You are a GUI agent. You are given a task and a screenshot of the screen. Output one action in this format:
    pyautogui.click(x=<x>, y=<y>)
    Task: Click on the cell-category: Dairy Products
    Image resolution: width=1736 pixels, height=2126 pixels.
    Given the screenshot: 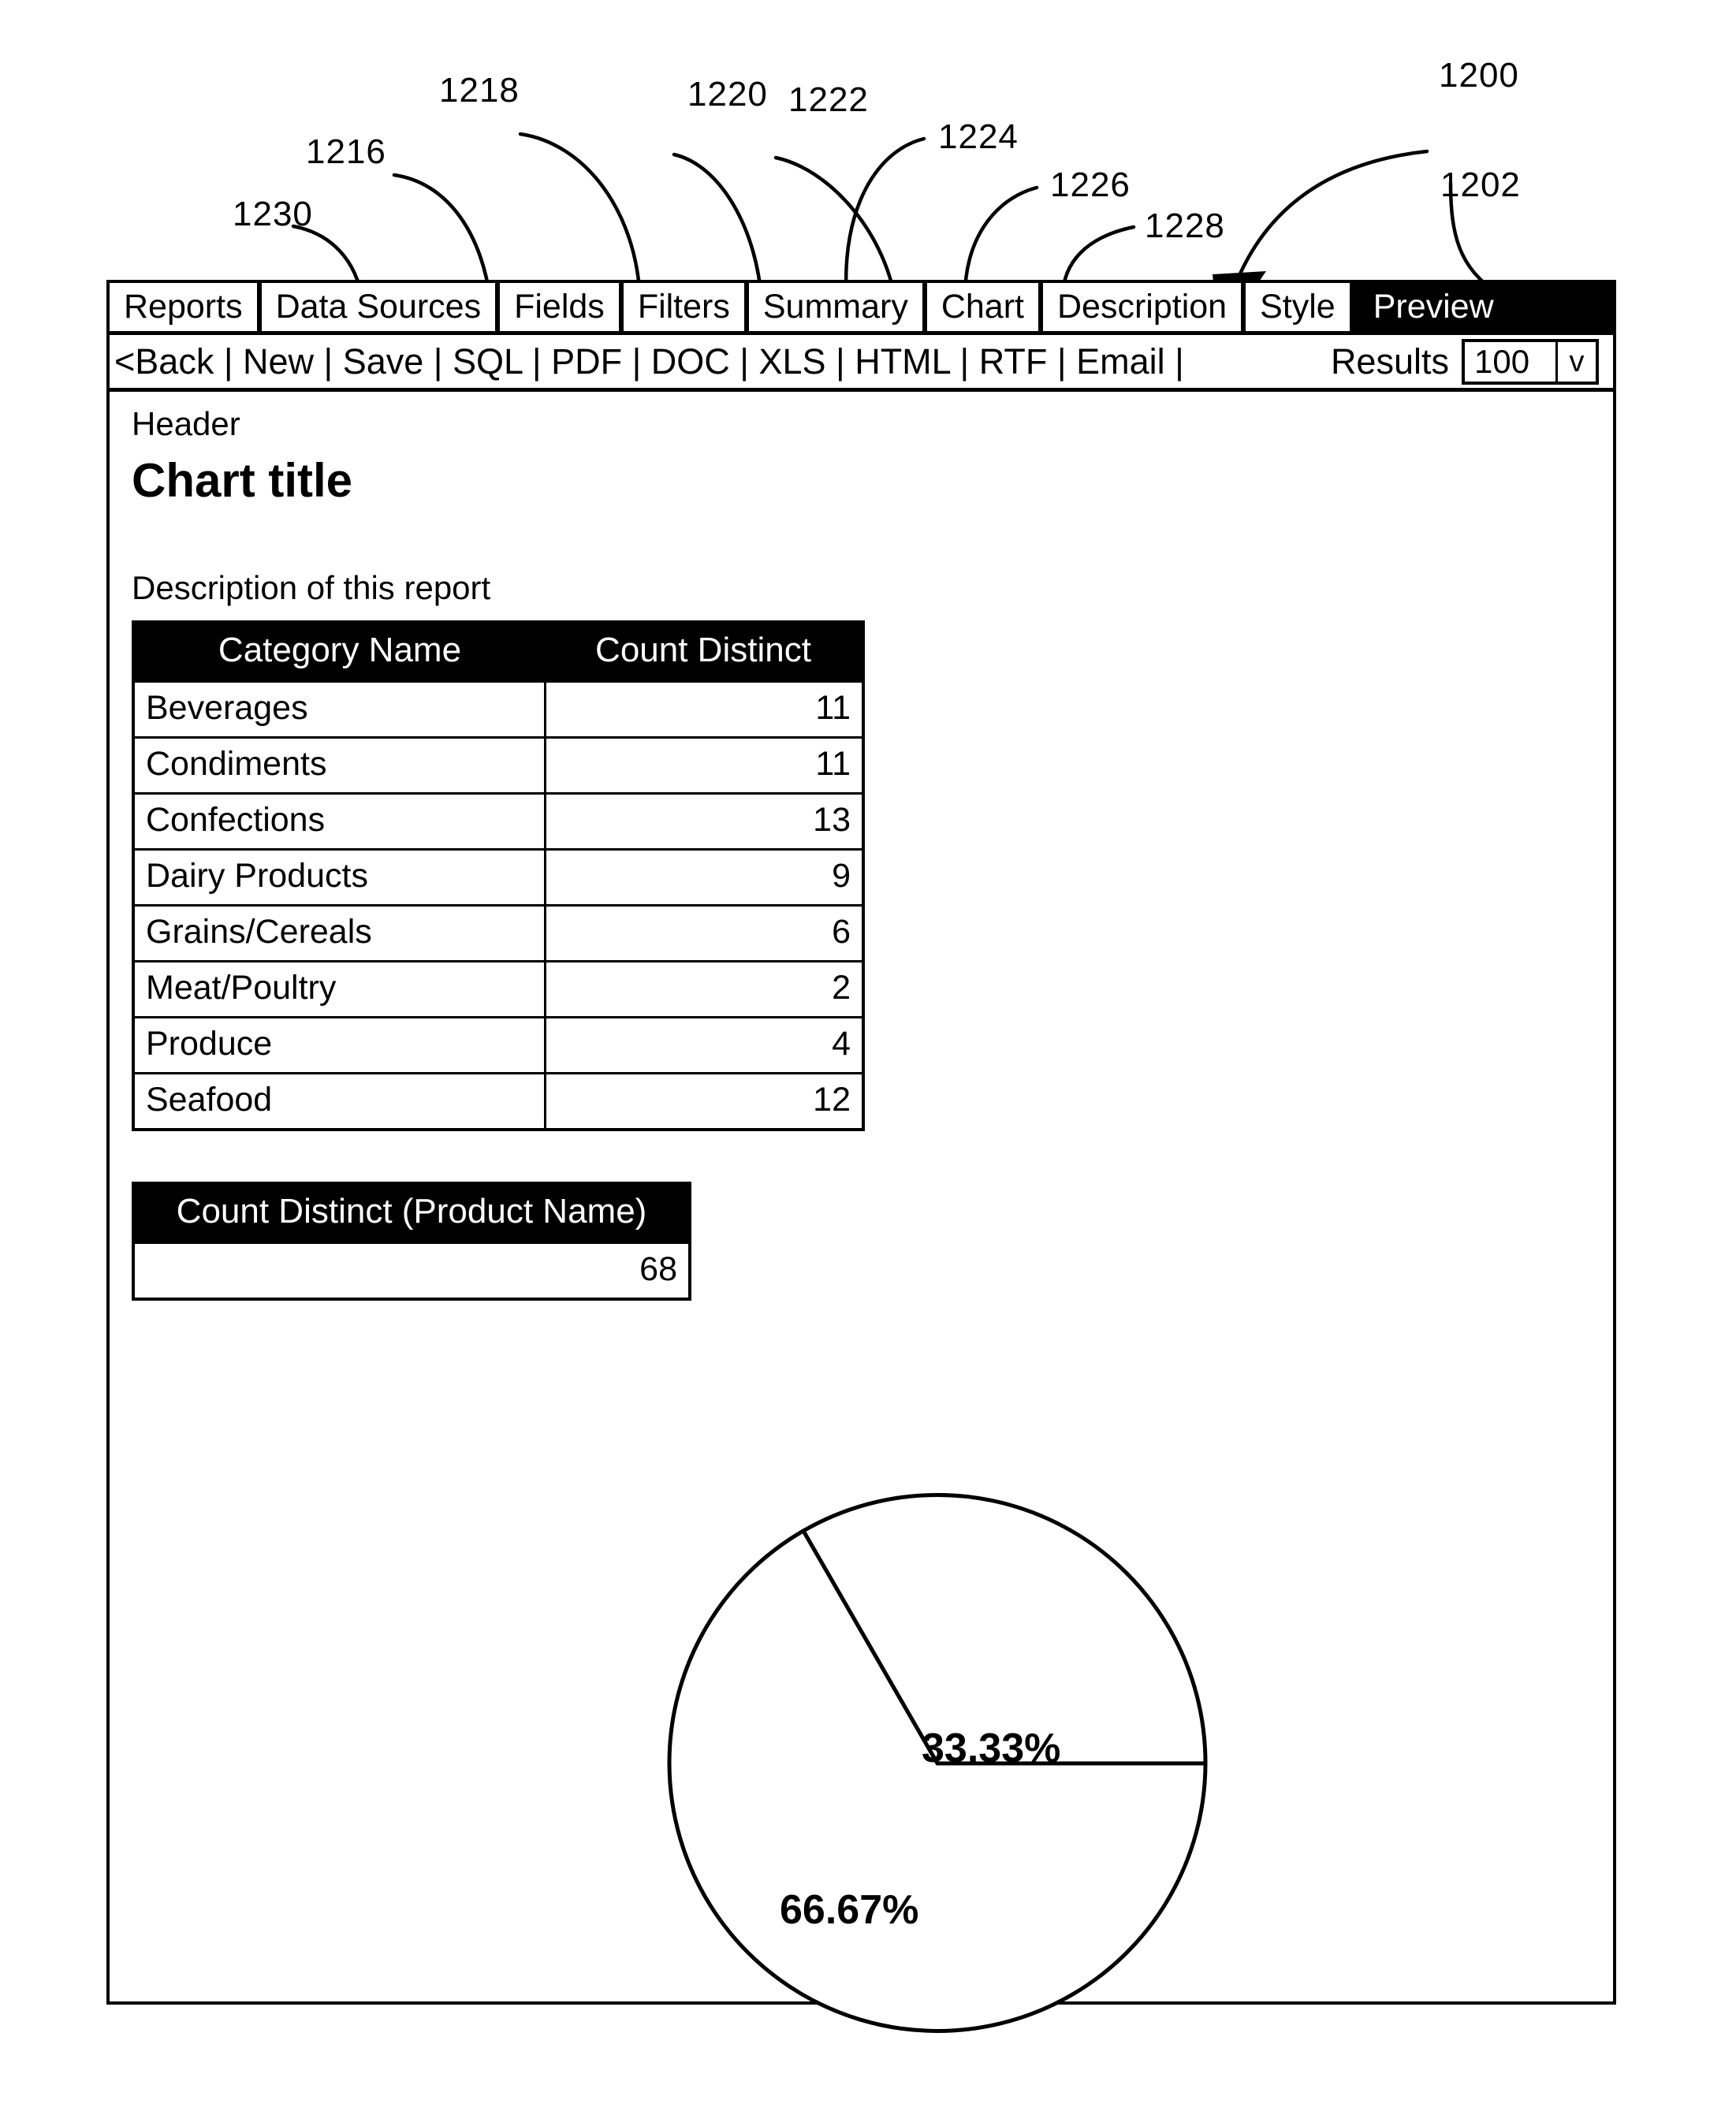 What is the action you would take?
    pyautogui.click(x=339, y=877)
    